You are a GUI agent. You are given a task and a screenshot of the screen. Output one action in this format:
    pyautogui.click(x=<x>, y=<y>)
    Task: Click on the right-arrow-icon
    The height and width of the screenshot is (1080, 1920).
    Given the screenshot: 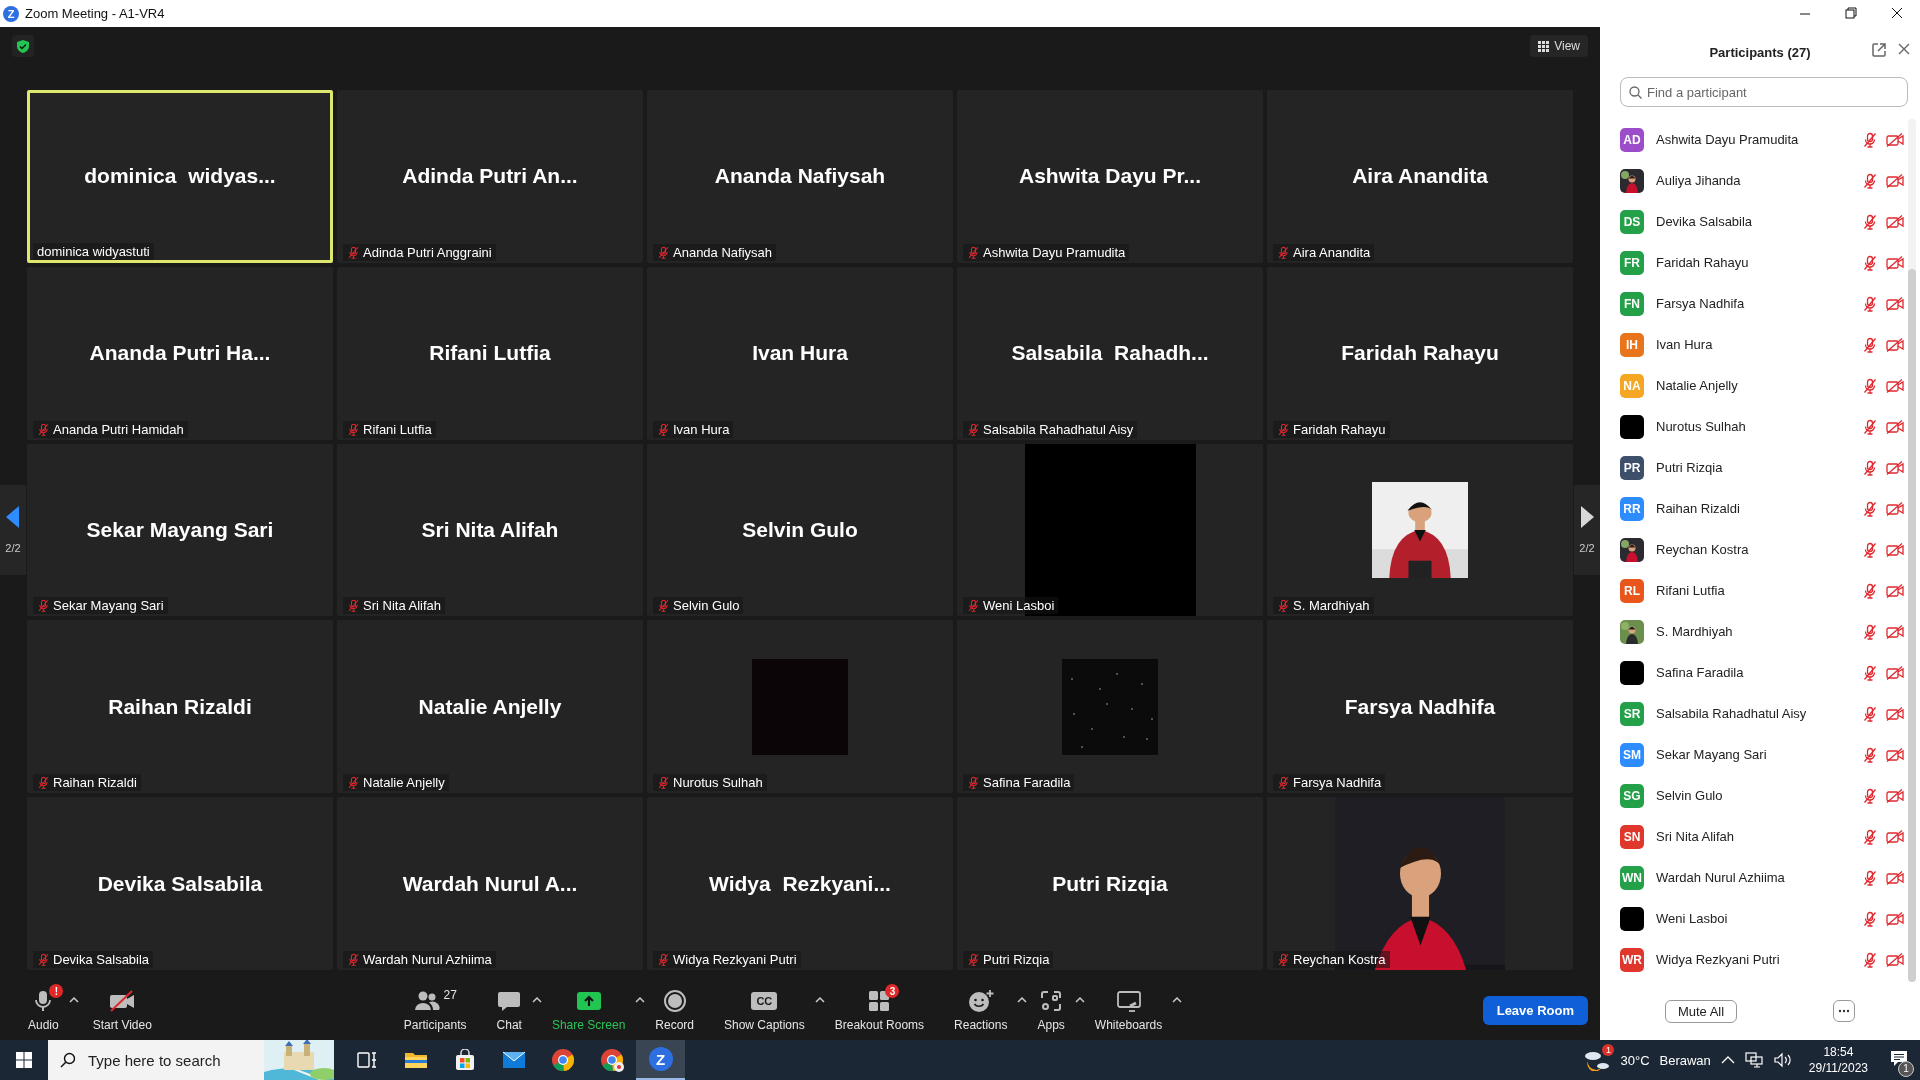 What is the action you would take?
    pyautogui.click(x=1587, y=517)
    